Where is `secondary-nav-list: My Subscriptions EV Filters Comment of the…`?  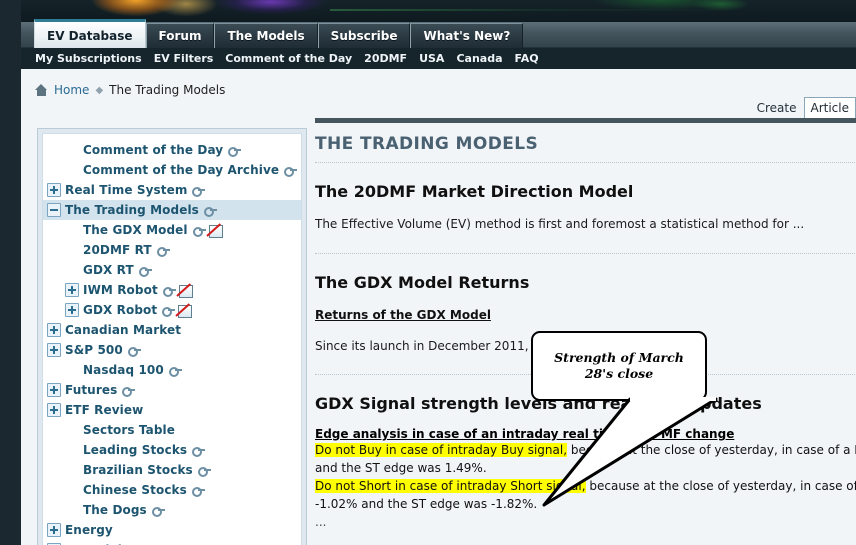
secondary-nav-list: My Subscriptions EV Filters Comment of the… is located at coordinates (438, 58).